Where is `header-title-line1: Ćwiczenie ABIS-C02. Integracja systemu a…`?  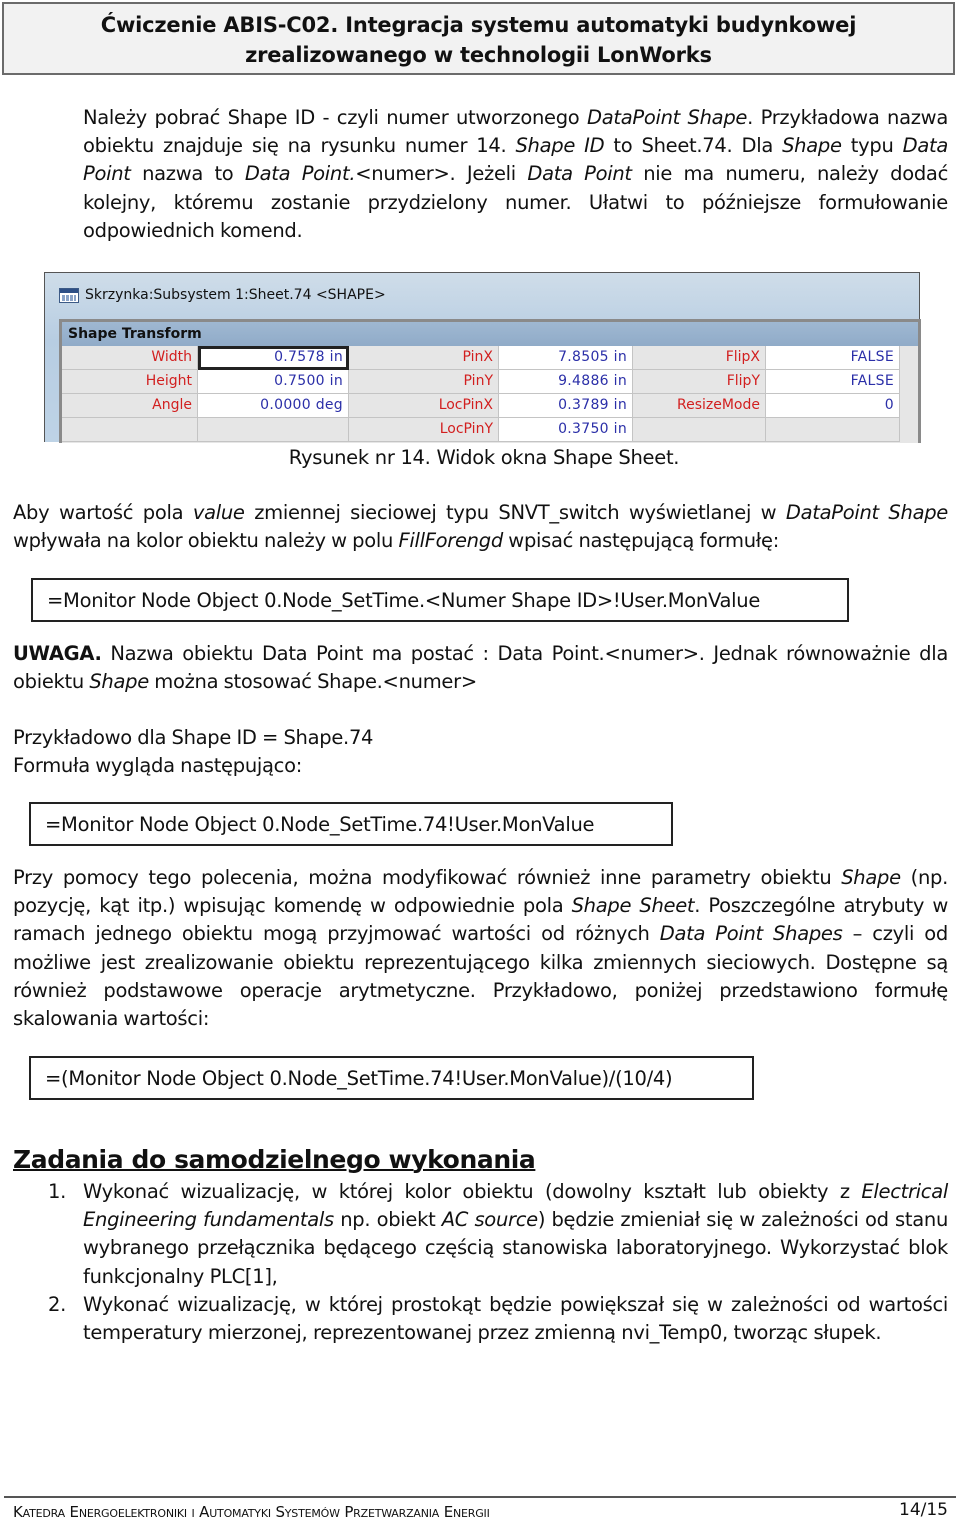 header-title-line1: Ćwiczenie ABIS-C02. Integracja systemu a… is located at coordinates (478, 25).